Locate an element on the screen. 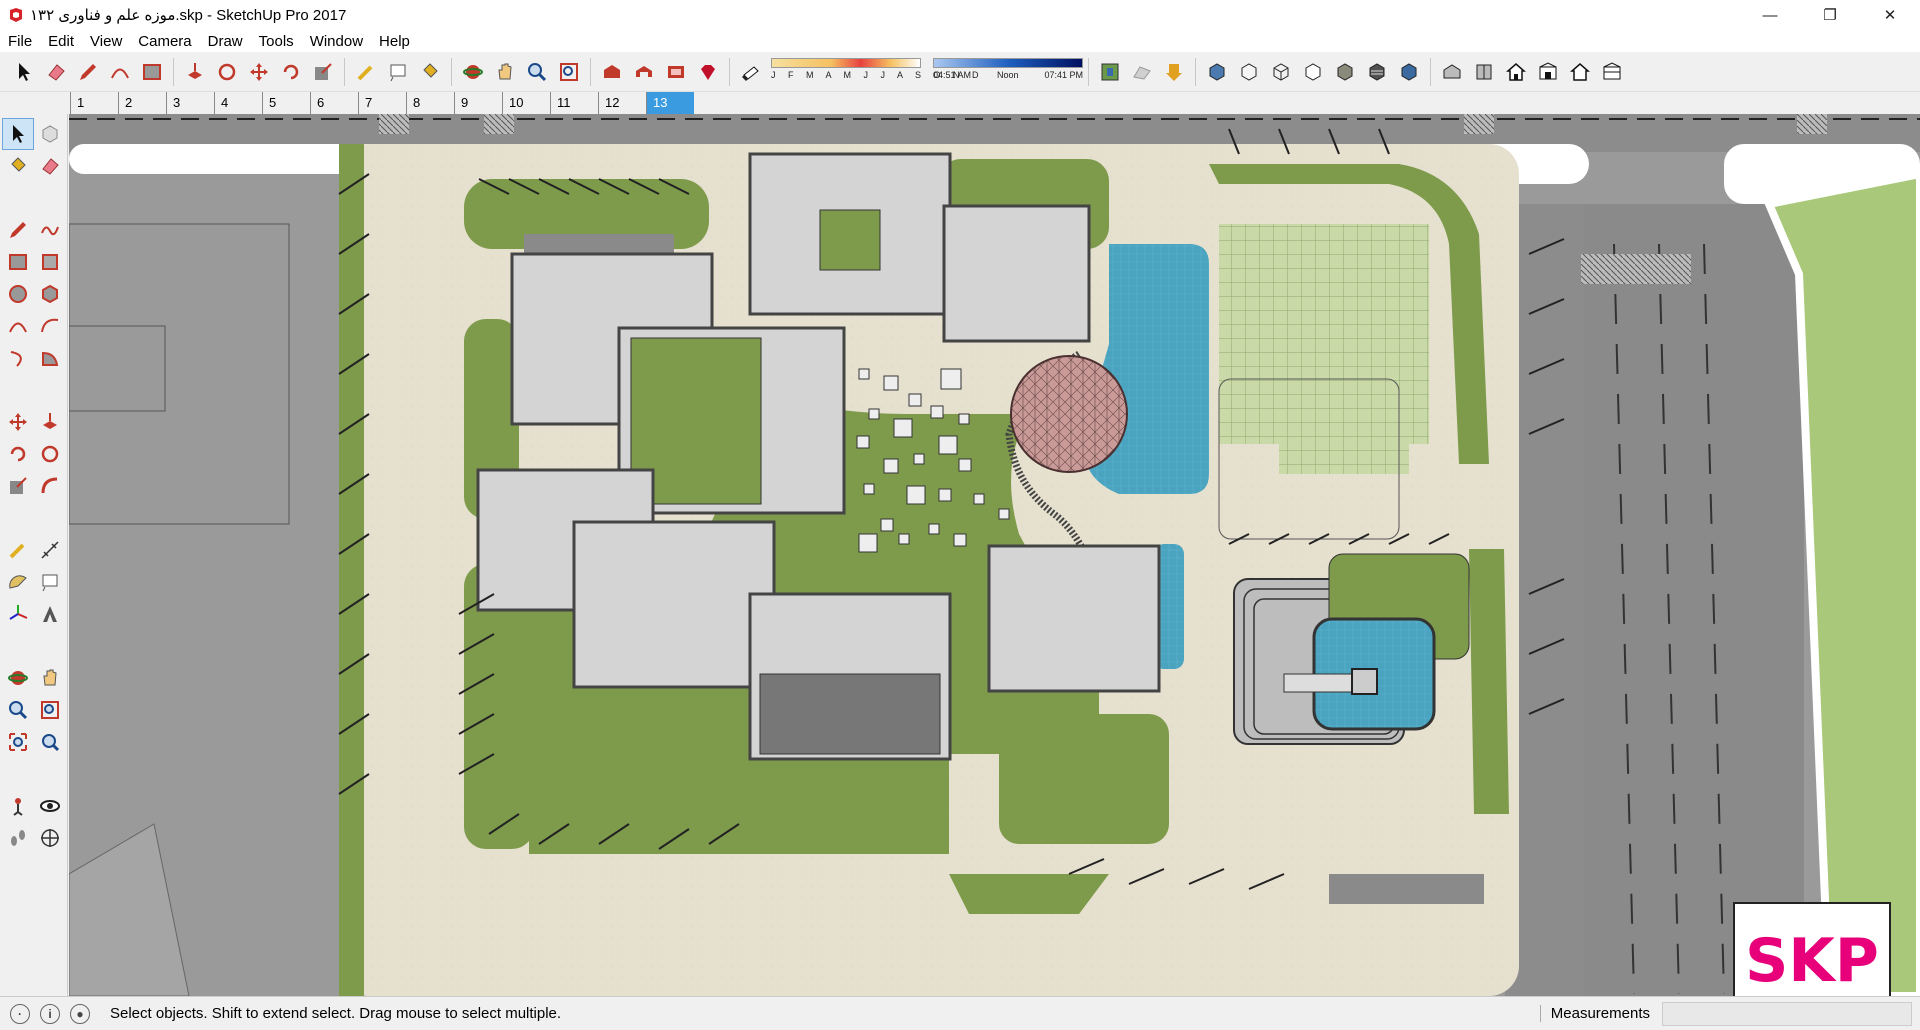 This screenshot has width=1920, height=1030. move-tool is located at coordinates (18, 422).